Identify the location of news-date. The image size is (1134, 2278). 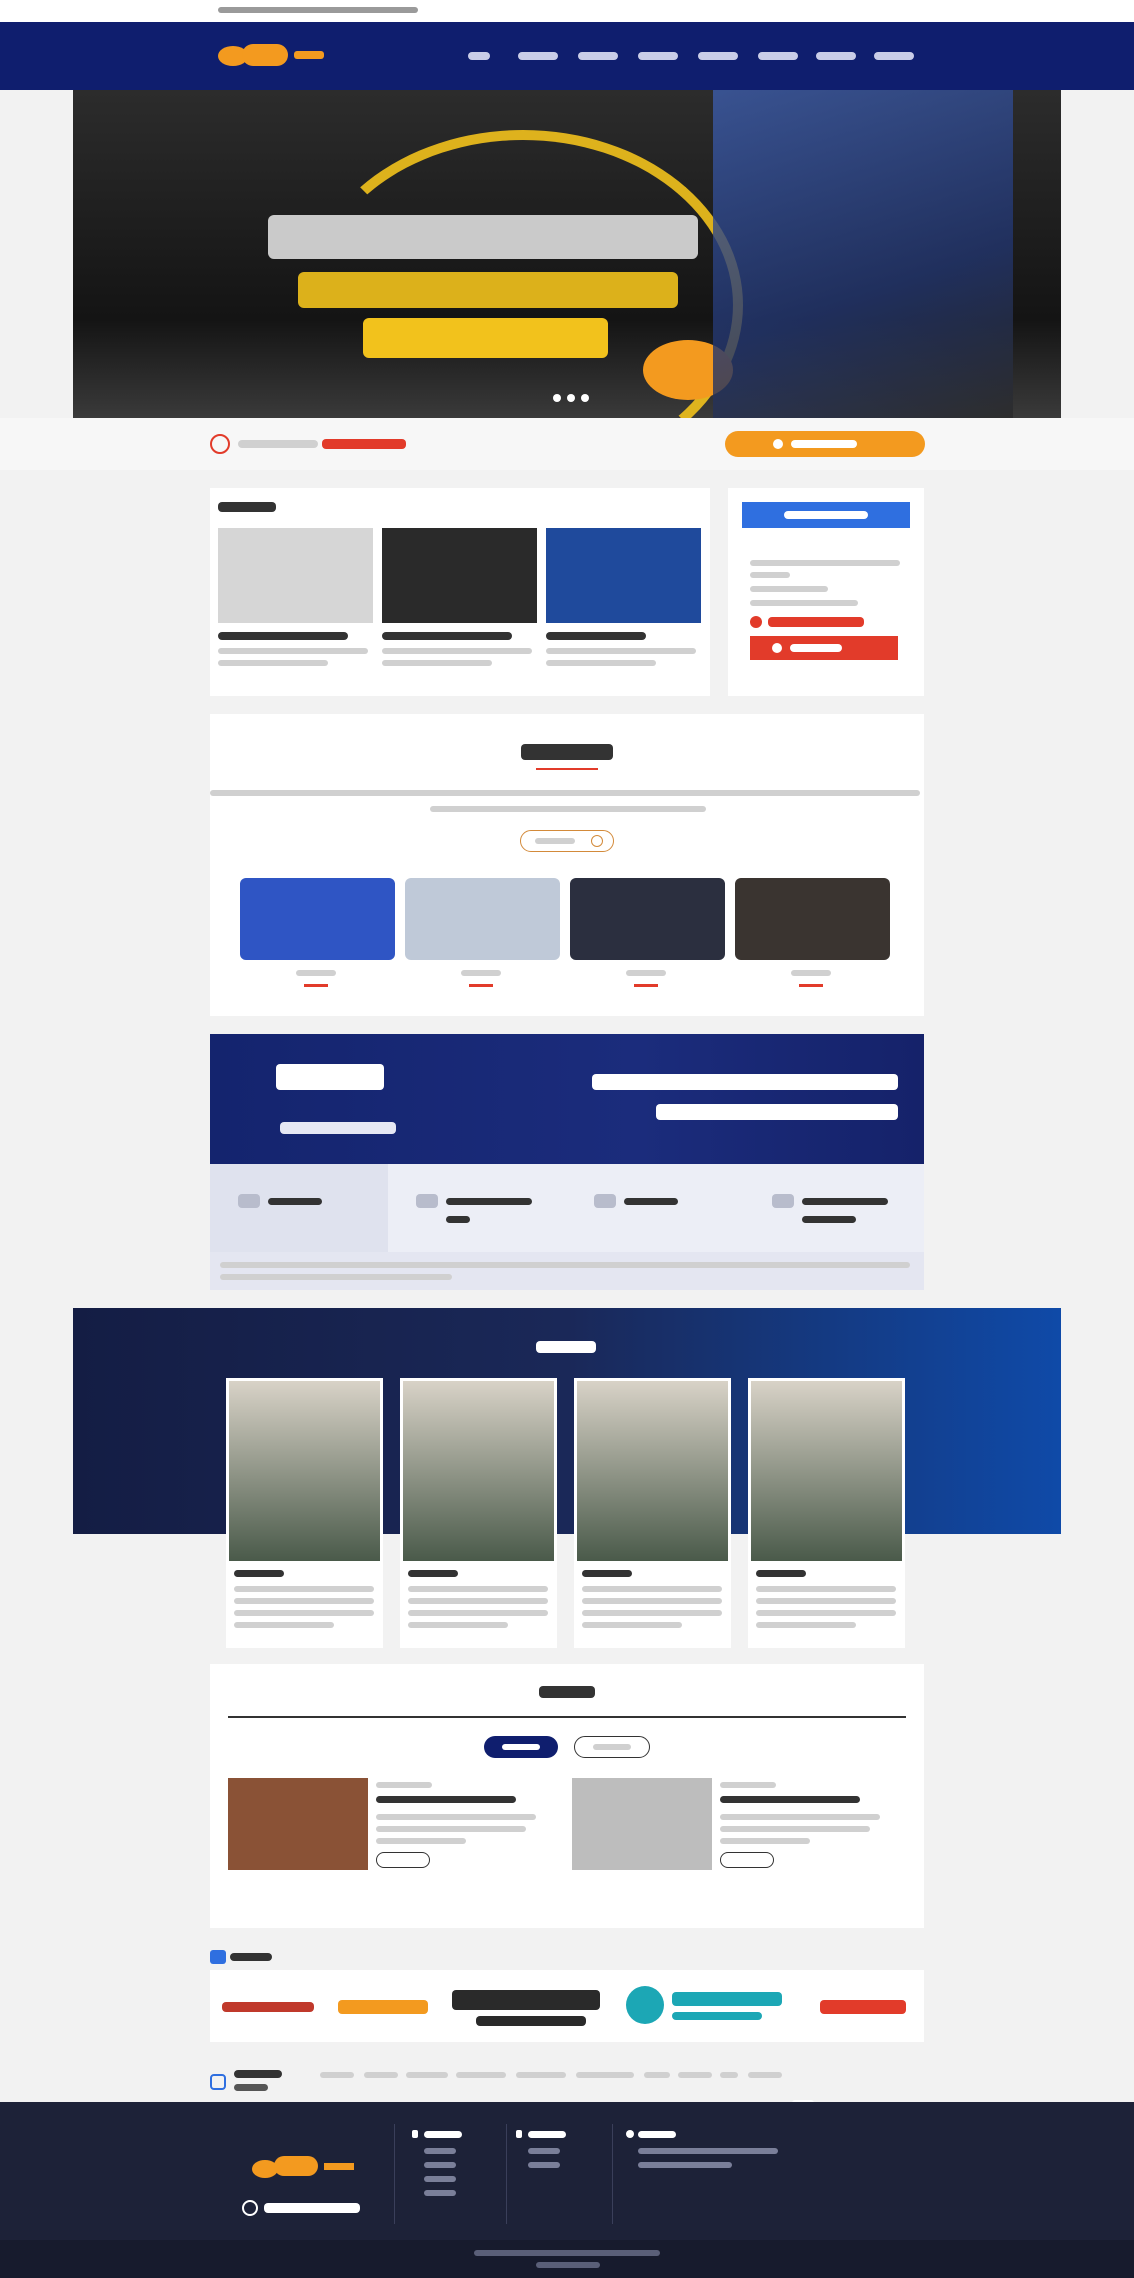
(748, 1785).